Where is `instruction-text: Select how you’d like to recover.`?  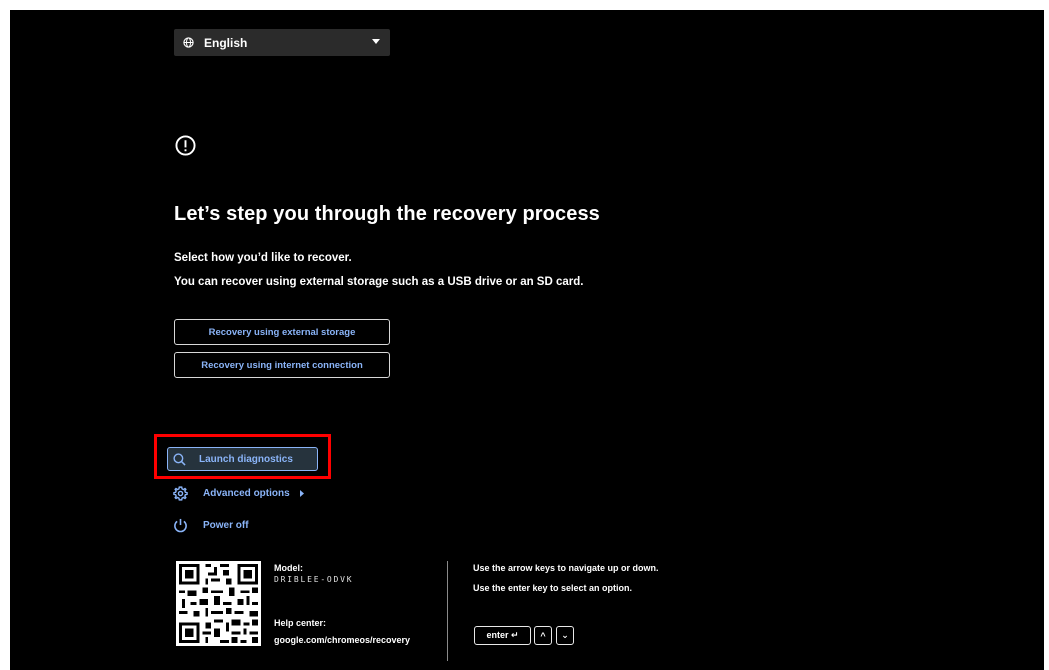 instruction-text: Select how you’d like to recover. is located at coordinates (263, 258).